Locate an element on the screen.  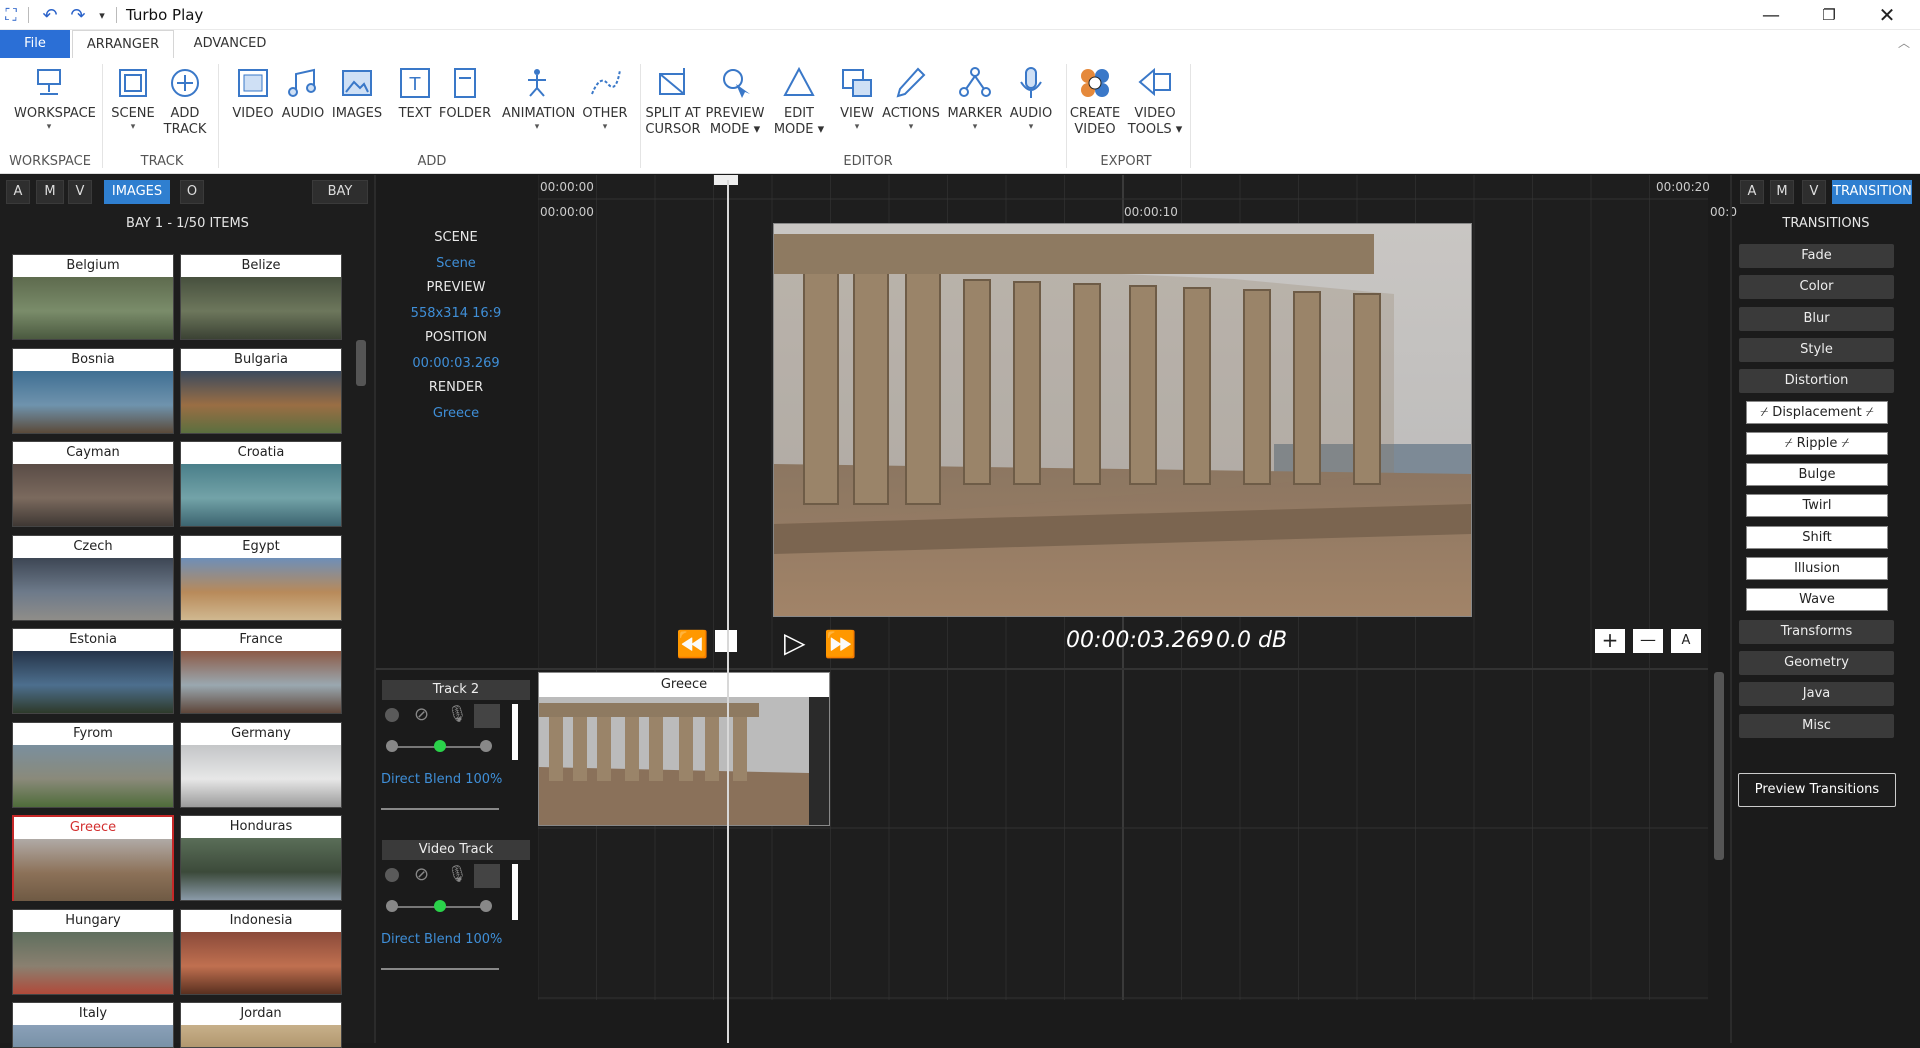
bay-item-bosnia: Bosnia is located at coordinates (93, 390).